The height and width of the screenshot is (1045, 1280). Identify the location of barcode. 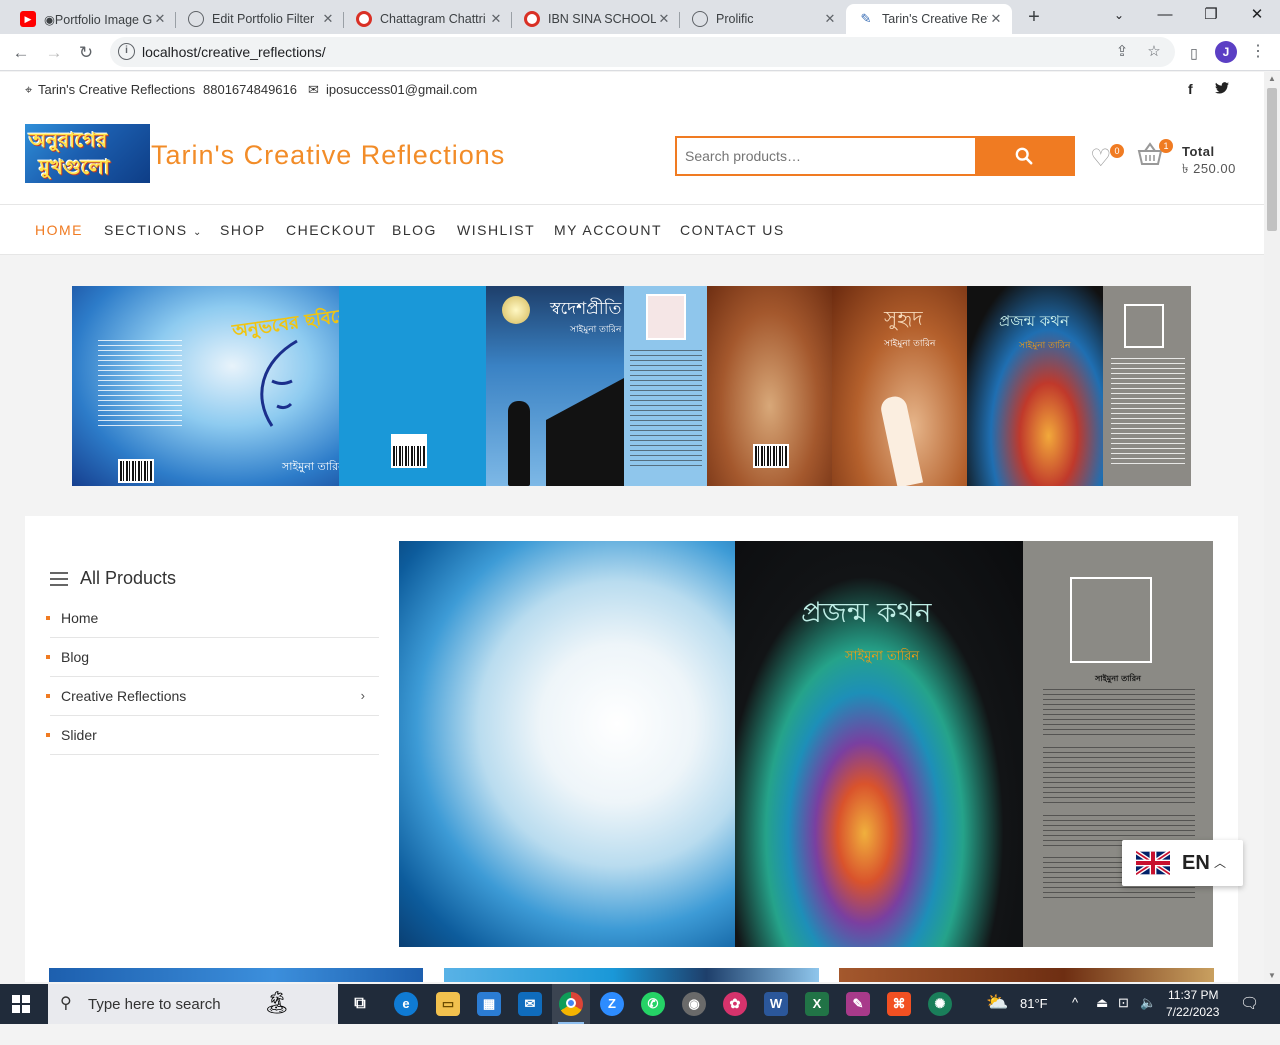
(136, 471).